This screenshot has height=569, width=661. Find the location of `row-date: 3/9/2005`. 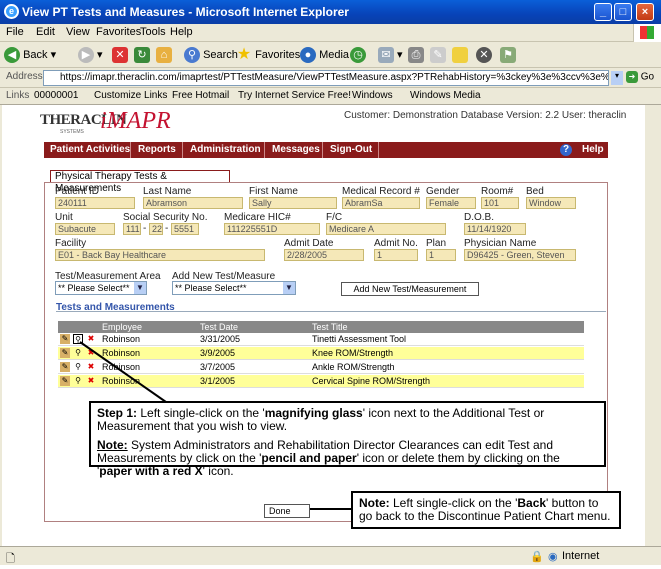

row-date: 3/9/2005 is located at coordinates (218, 353).